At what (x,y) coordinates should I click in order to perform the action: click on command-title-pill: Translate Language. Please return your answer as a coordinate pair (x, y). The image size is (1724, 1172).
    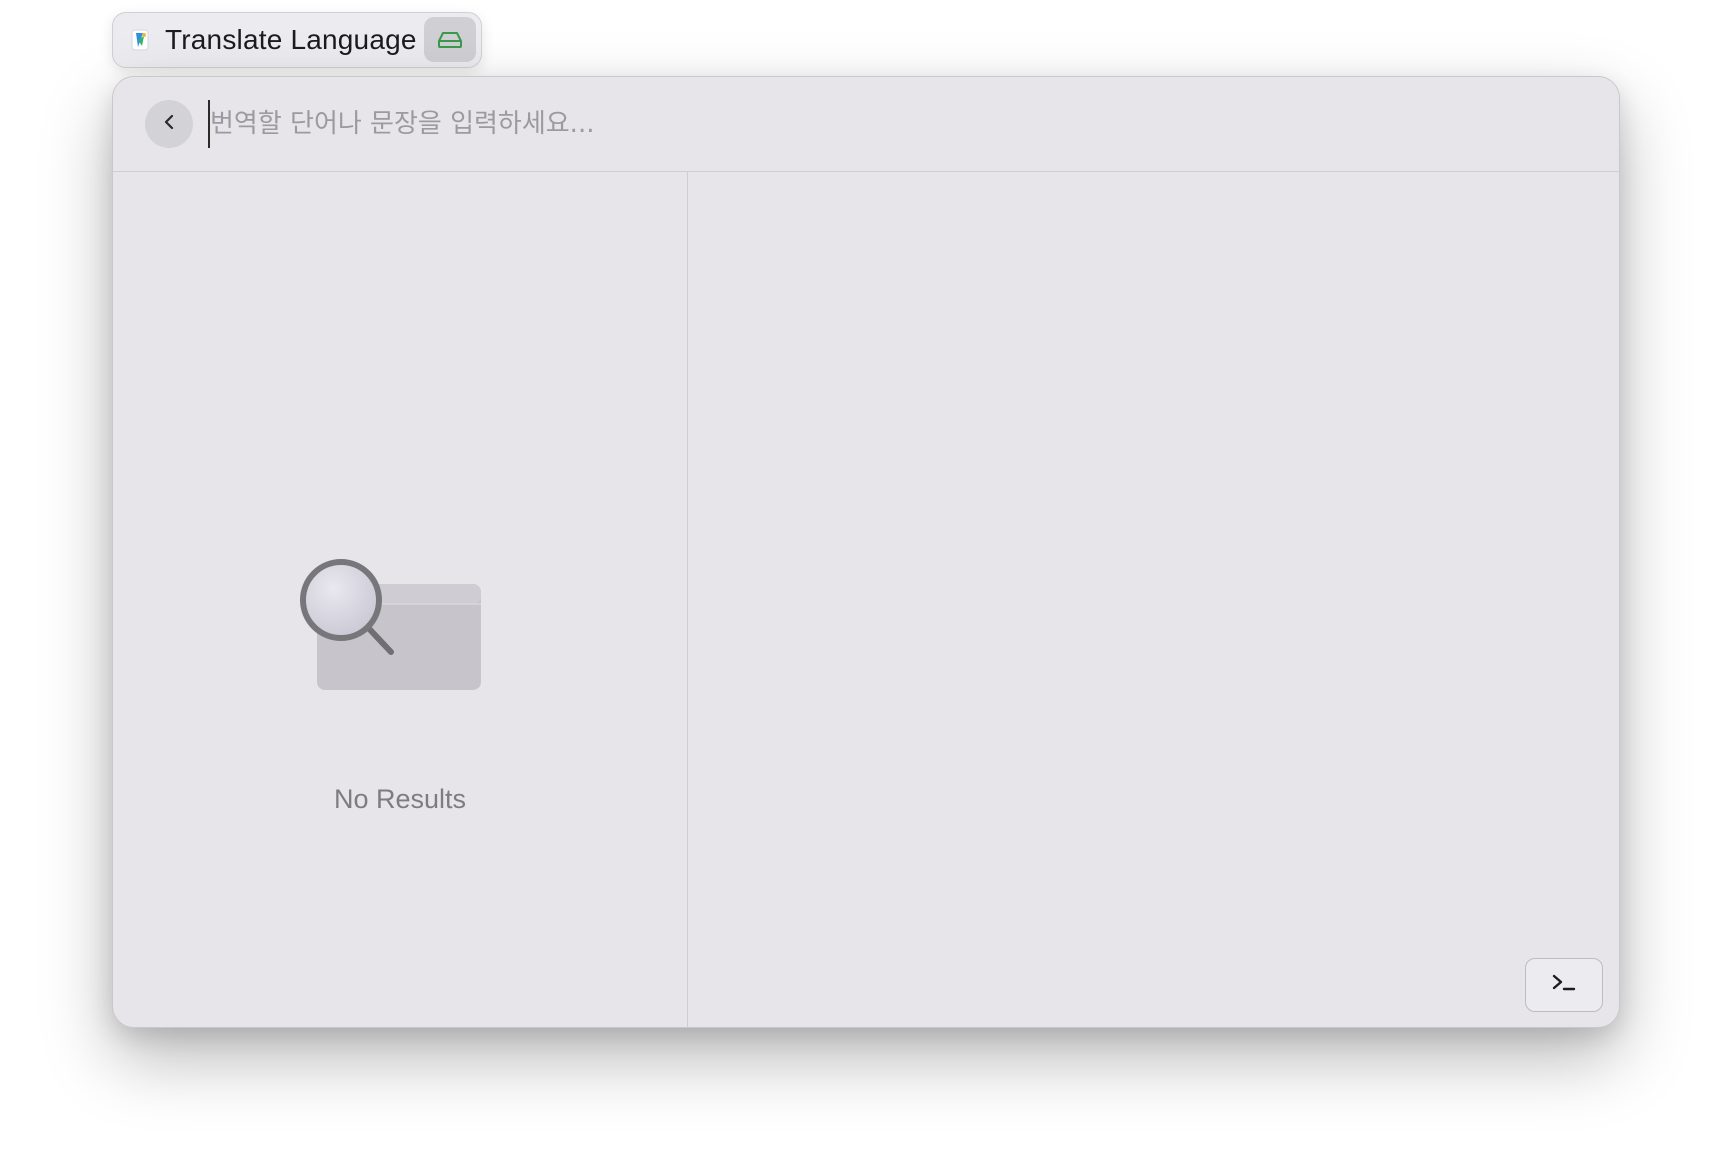
    Looking at the image, I should click on (297, 40).